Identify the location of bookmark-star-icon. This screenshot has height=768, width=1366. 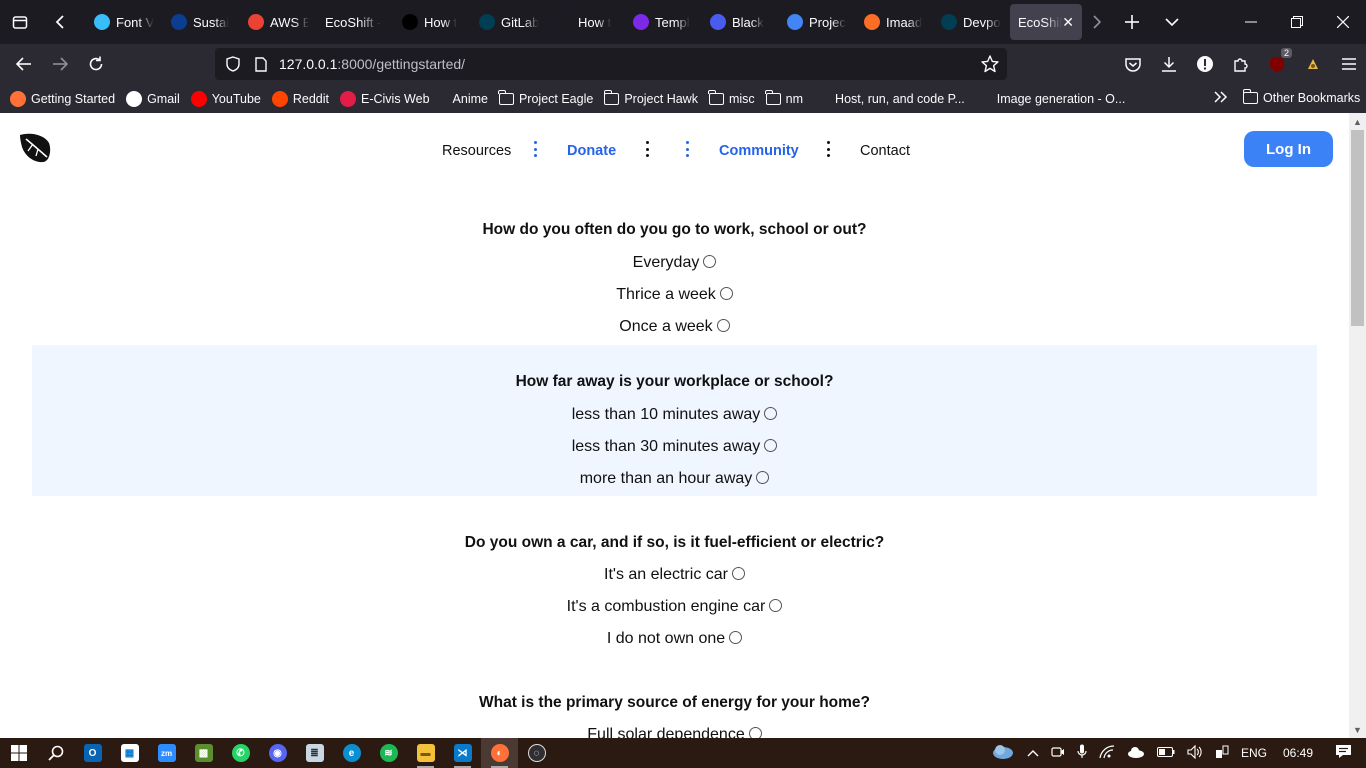
(990, 65).